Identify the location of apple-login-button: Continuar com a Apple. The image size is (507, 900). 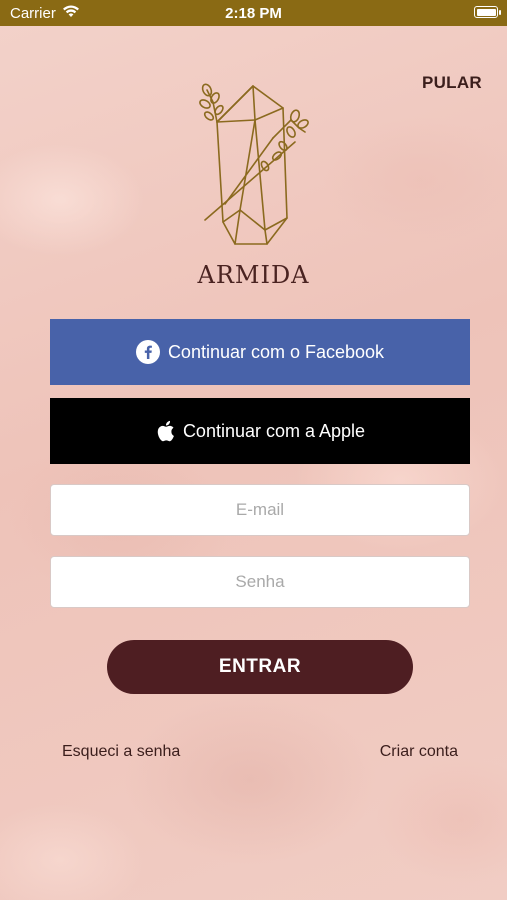
(260, 431).